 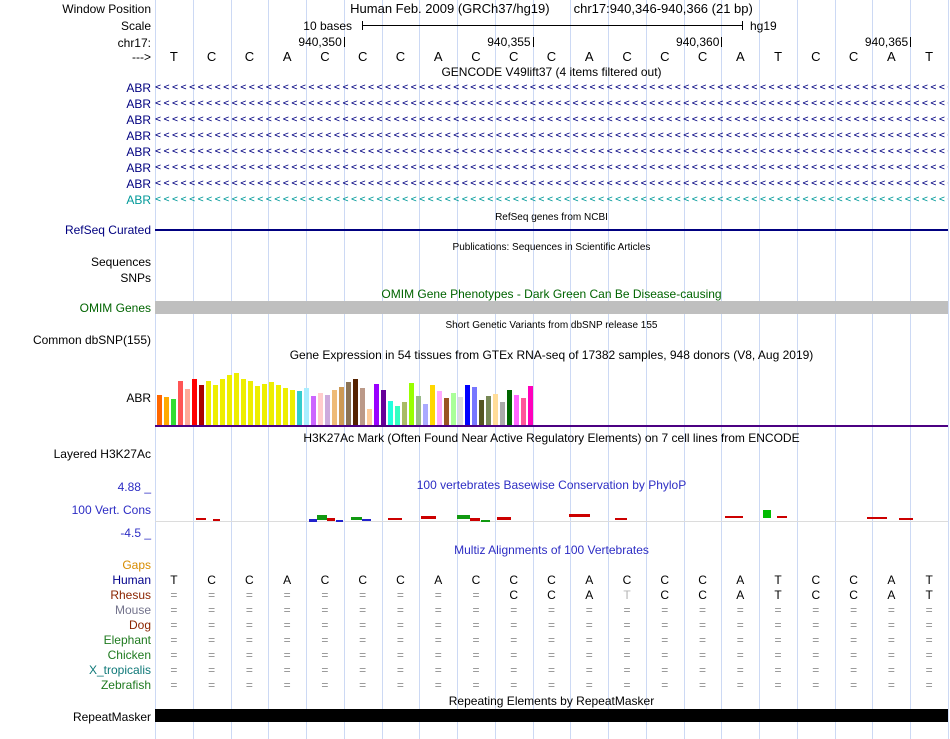 What do you see at coordinates (75, 308) in the screenshot?
I see `omim-genes-label: OMIM Genes` at bounding box center [75, 308].